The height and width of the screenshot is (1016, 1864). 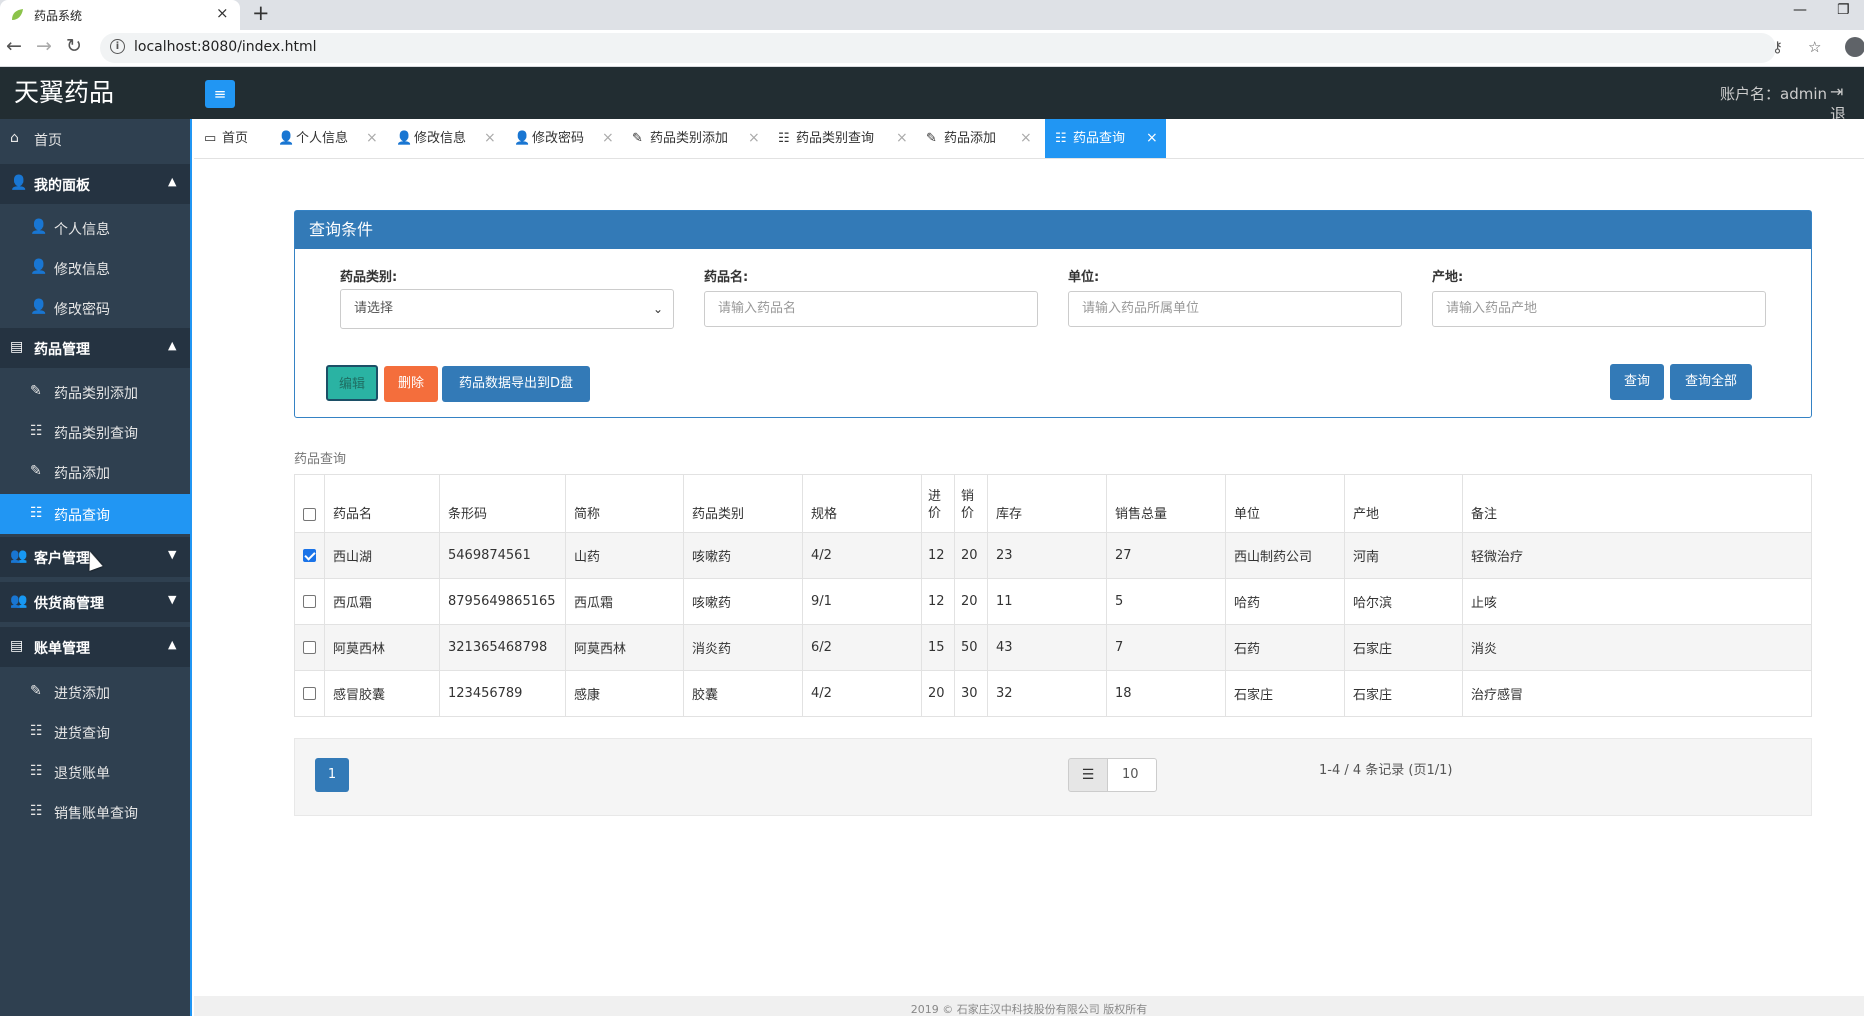 I want to click on app-header: 天翼药品 ≡ 账户名：admin ⇥ 退, so click(x=932, y=95).